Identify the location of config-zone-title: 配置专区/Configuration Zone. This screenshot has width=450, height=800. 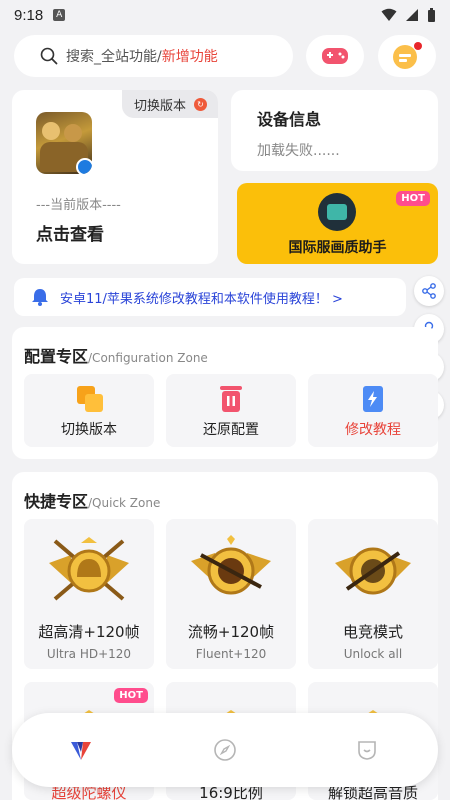
(116, 356).